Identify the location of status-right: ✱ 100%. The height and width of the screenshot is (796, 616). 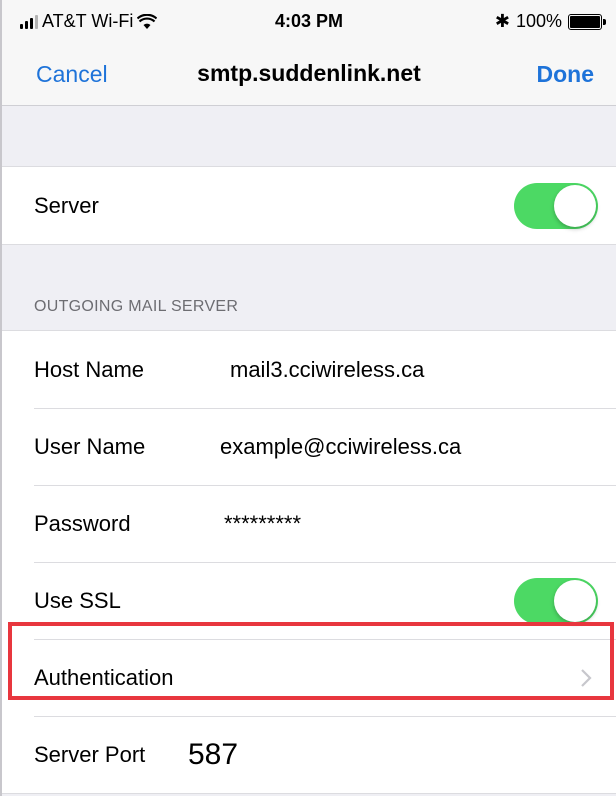
(550, 21).